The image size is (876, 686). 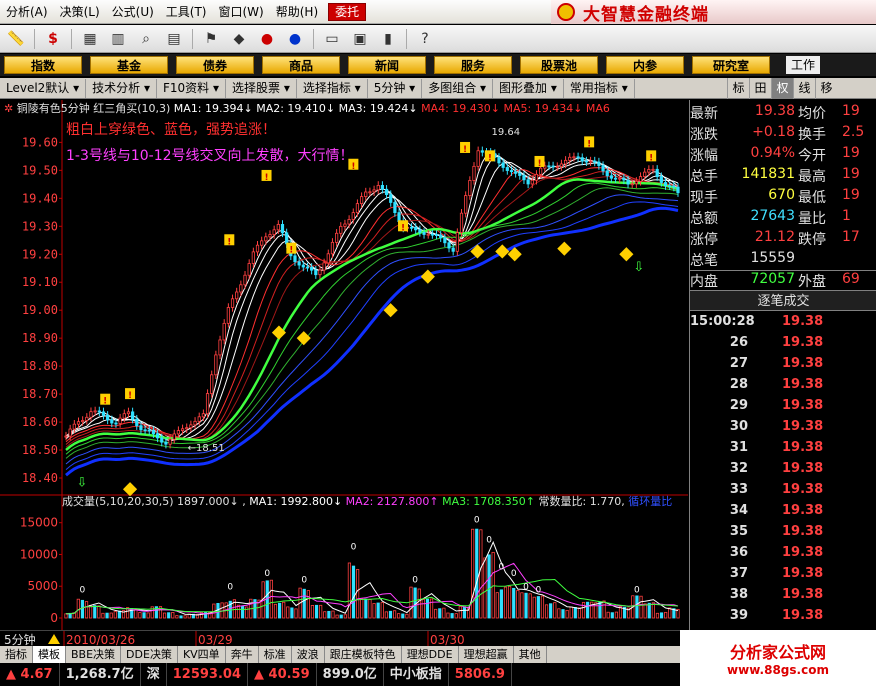 I want to click on indicator-tab: BBE决策, so click(x=94, y=654).